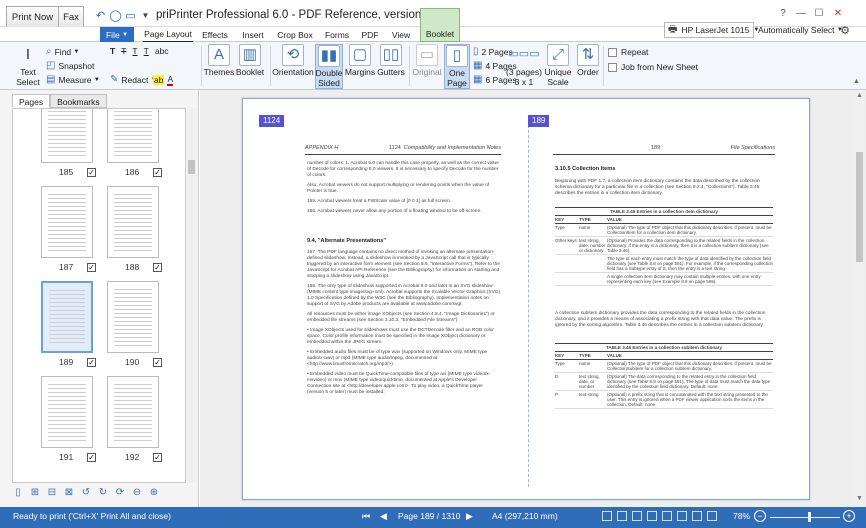  I want to click on tab-page-layout: Page Layout, so click(168, 34).